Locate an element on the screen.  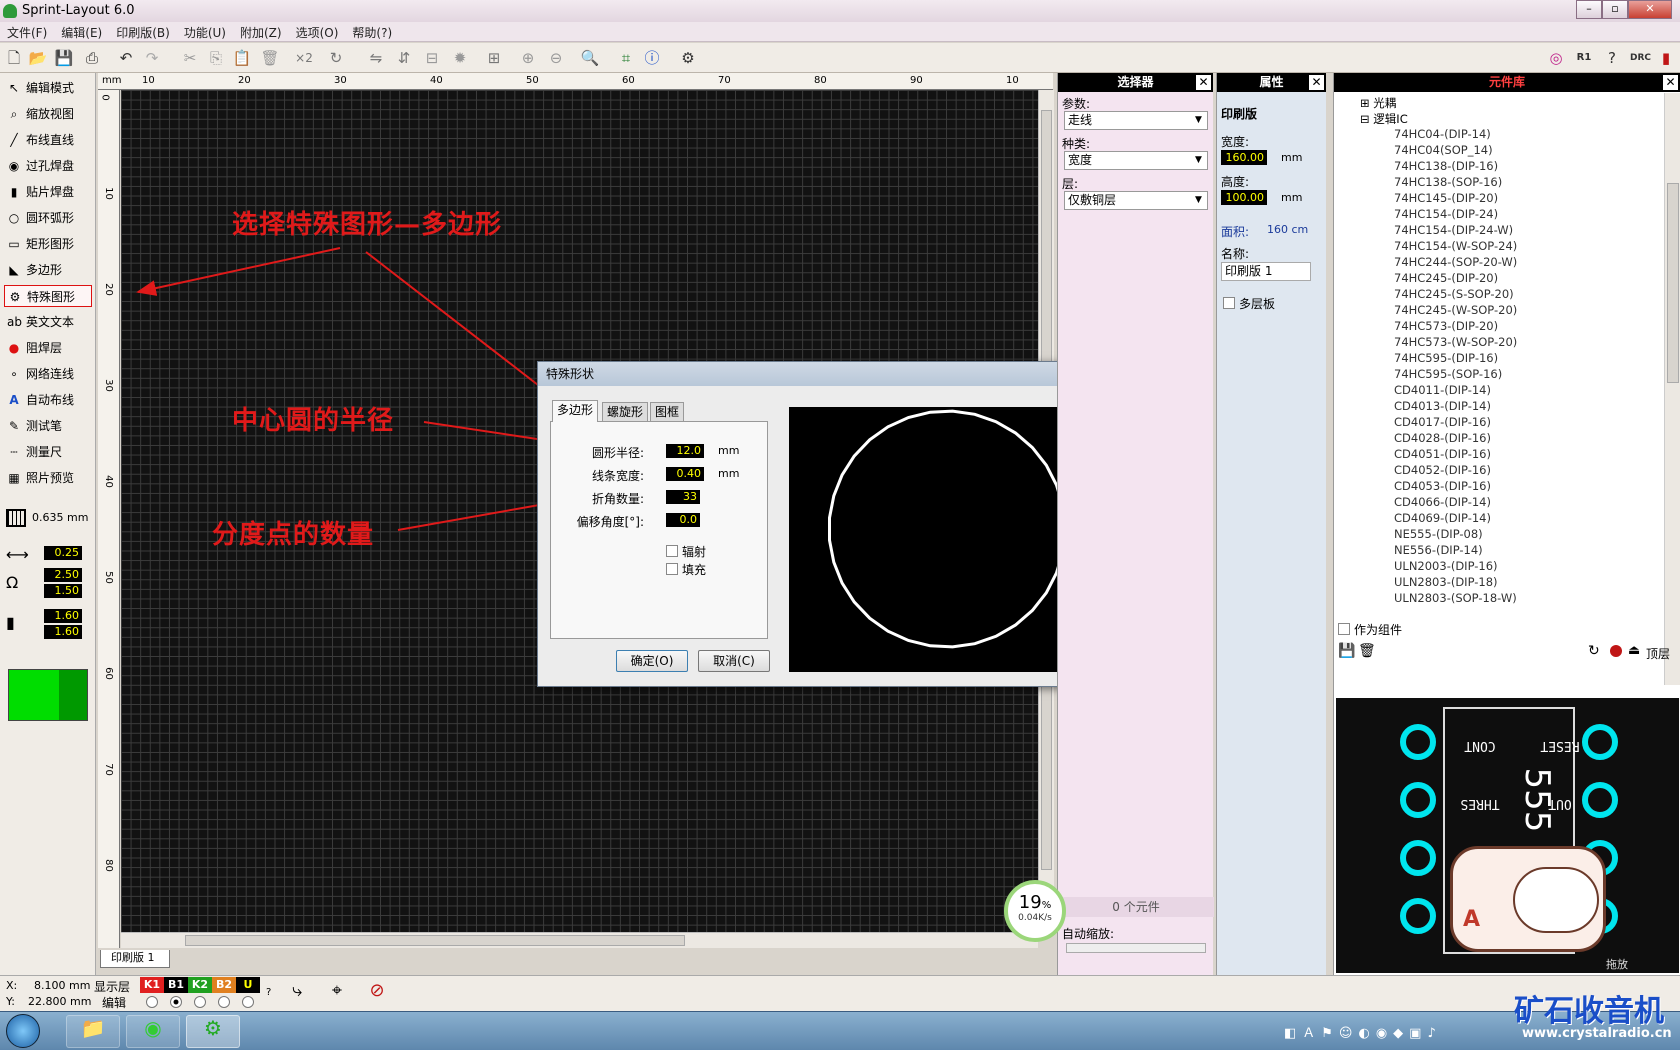
library-item: 74HC595-(SOP-16) is located at coordinates (1448, 374).